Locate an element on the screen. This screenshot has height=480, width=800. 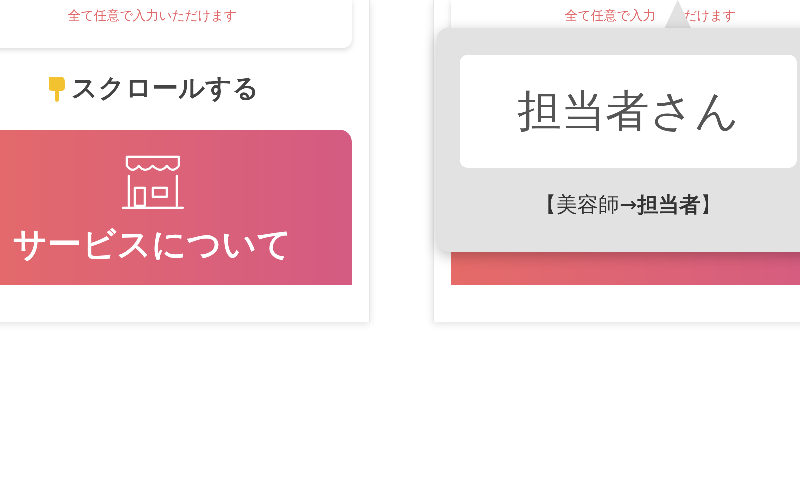
service-card: サービスについて is located at coordinates (176, 207).